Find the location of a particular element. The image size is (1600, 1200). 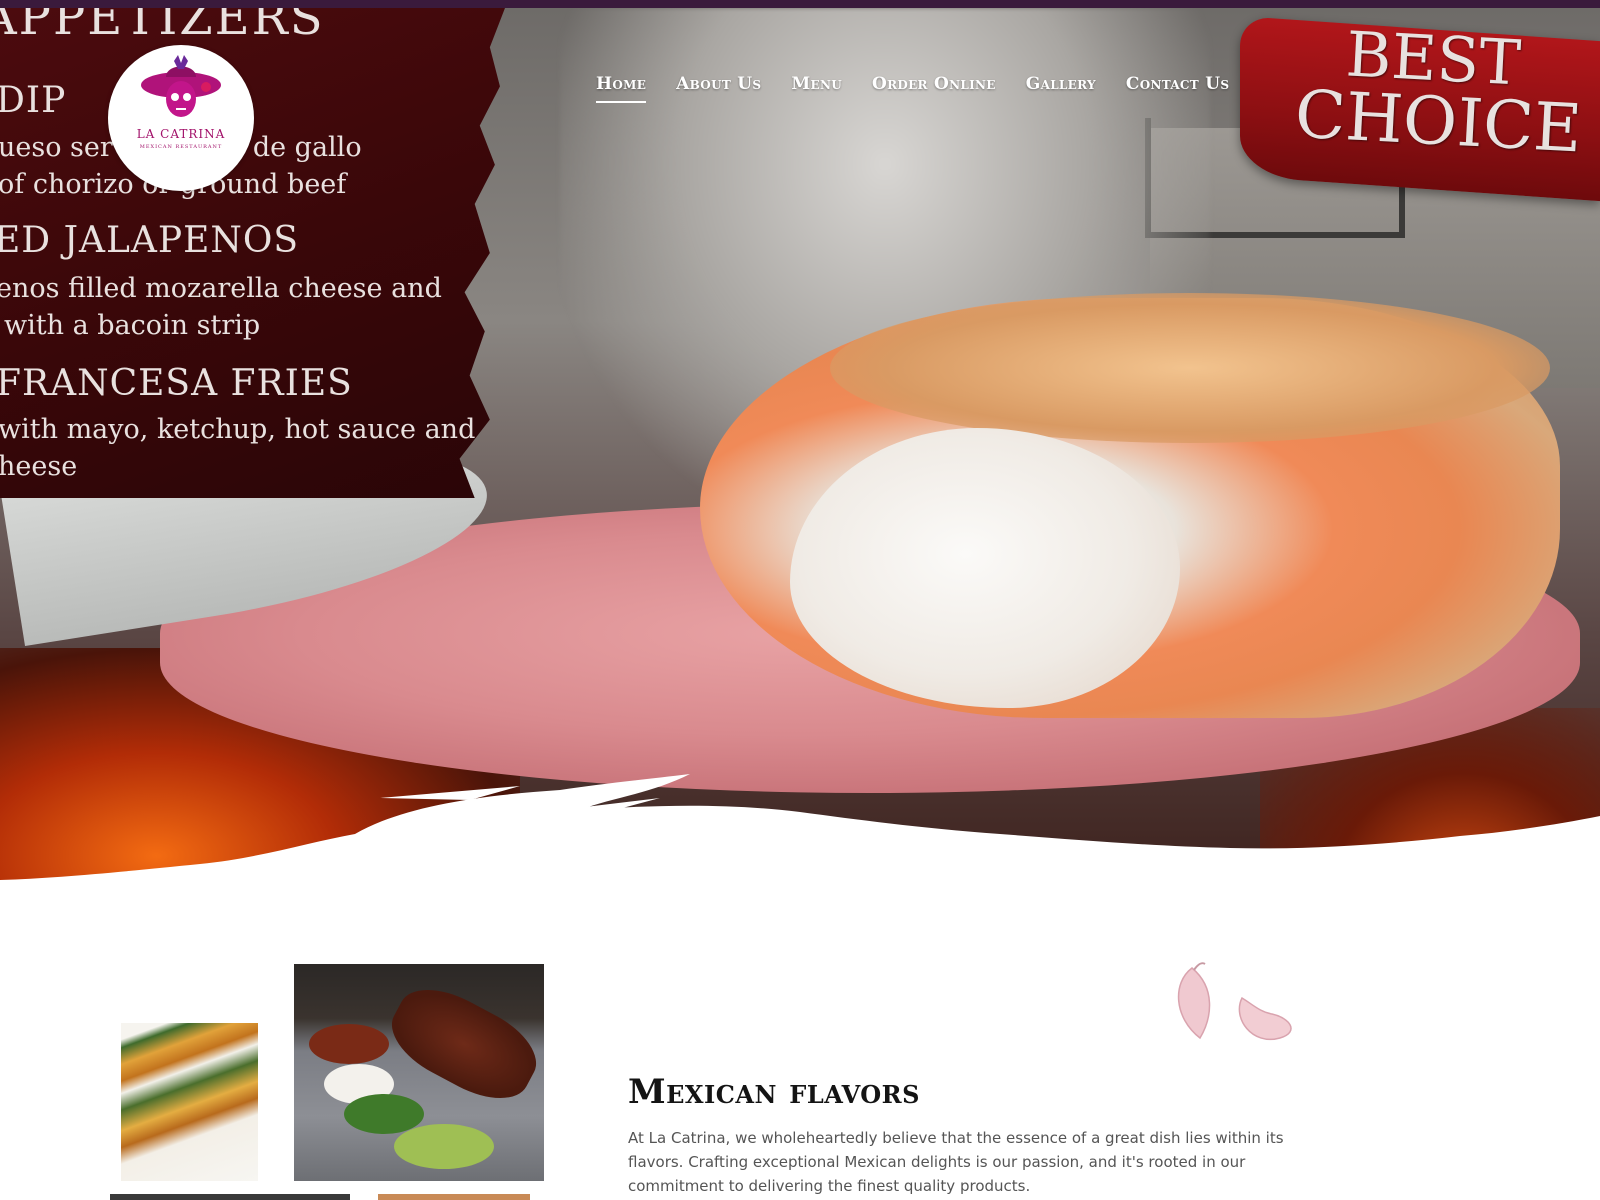

top-bar is located at coordinates (800, 4).